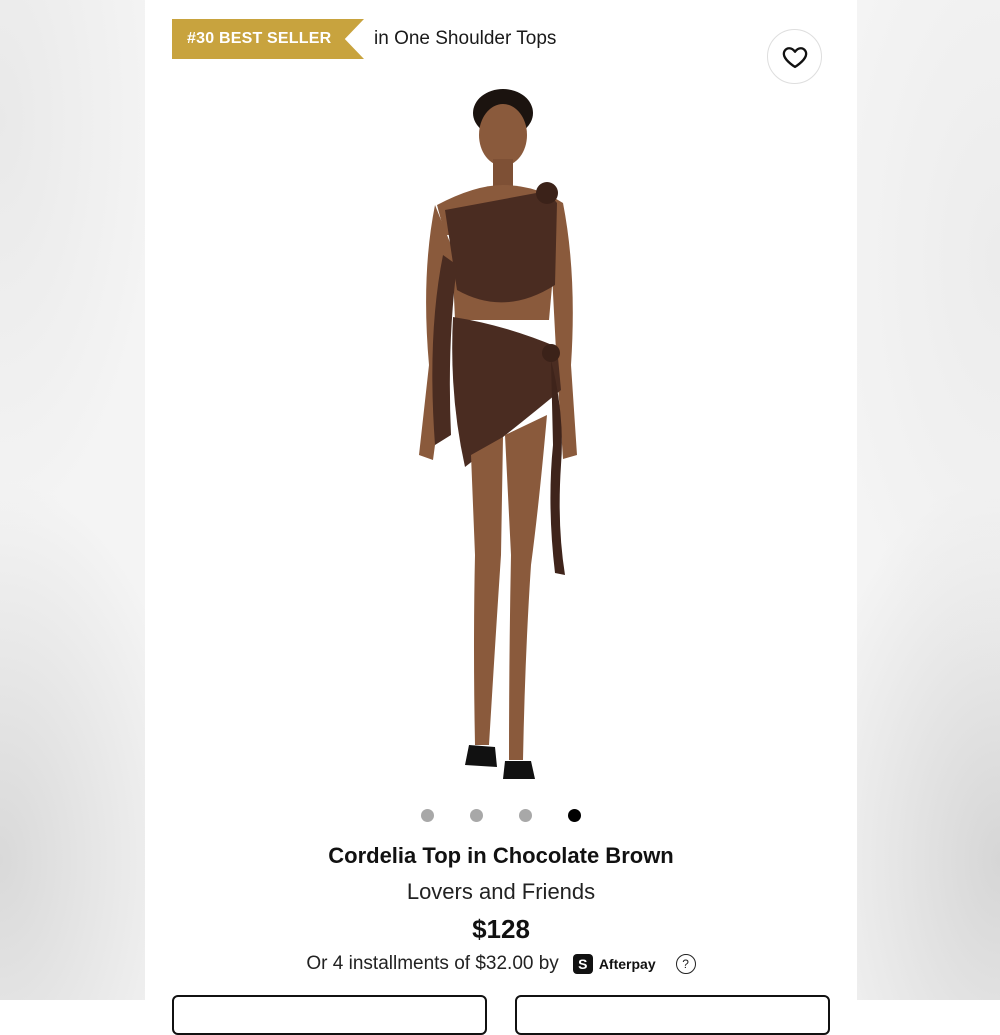 The height and width of the screenshot is (1035, 1000). I want to click on afterpay-label: Afterpay, so click(627, 964).